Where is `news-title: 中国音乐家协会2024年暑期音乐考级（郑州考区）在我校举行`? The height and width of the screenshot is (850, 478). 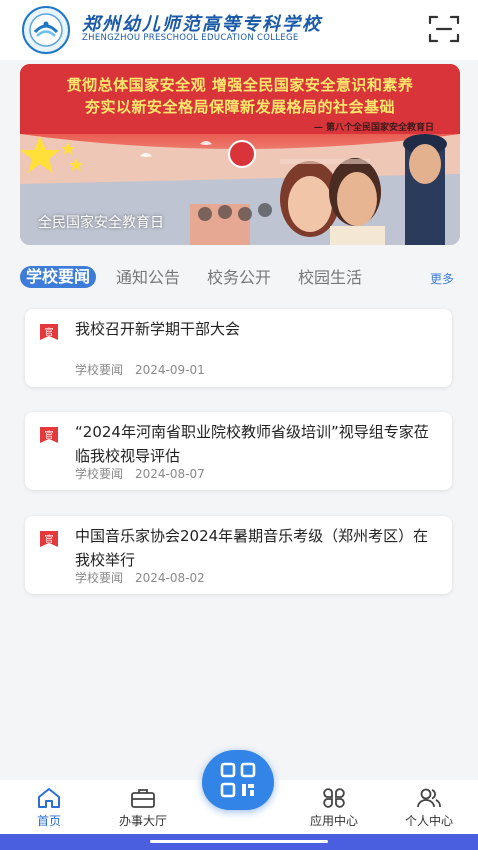 news-title: 中国音乐家协会2024年暑期音乐考级（郑州考区）在我校举行 is located at coordinates (252, 548).